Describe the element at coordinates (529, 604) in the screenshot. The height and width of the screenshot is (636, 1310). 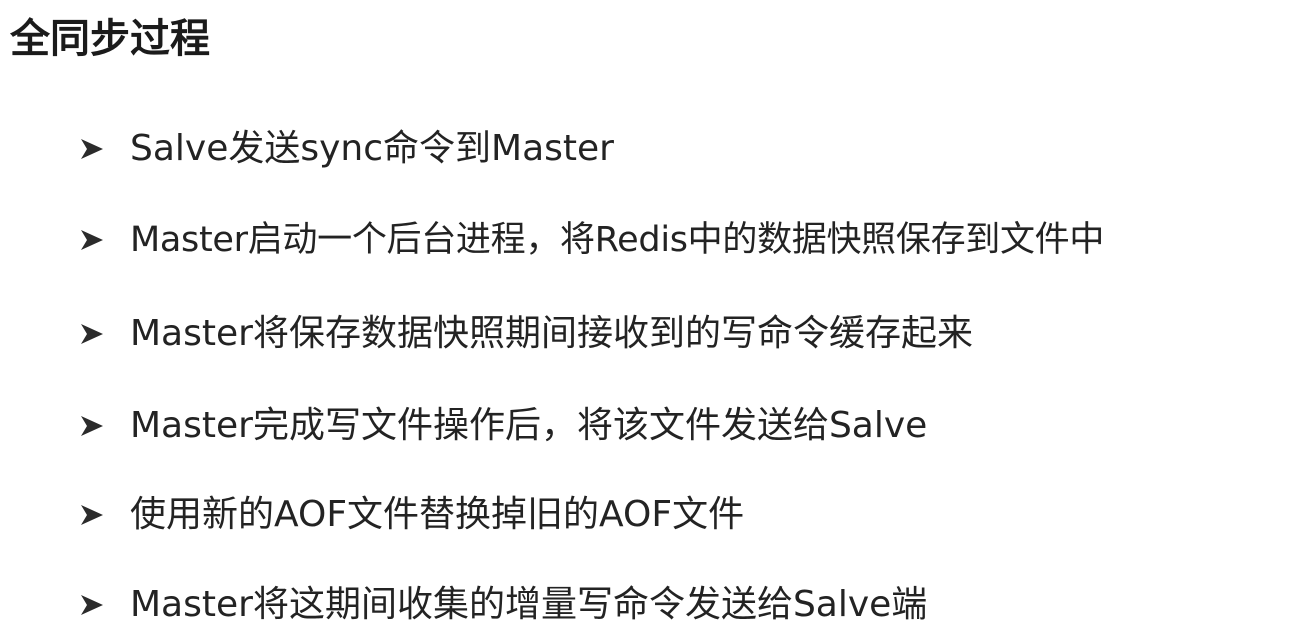
I see `bullet-text: Master将这期间收集的增量写命令发送给Salve端` at that location.